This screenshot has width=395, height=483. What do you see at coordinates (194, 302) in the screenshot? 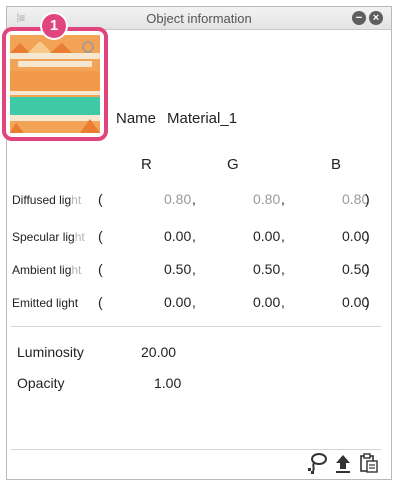
I see `emitted-light-comma-1: ,` at bounding box center [194, 302].